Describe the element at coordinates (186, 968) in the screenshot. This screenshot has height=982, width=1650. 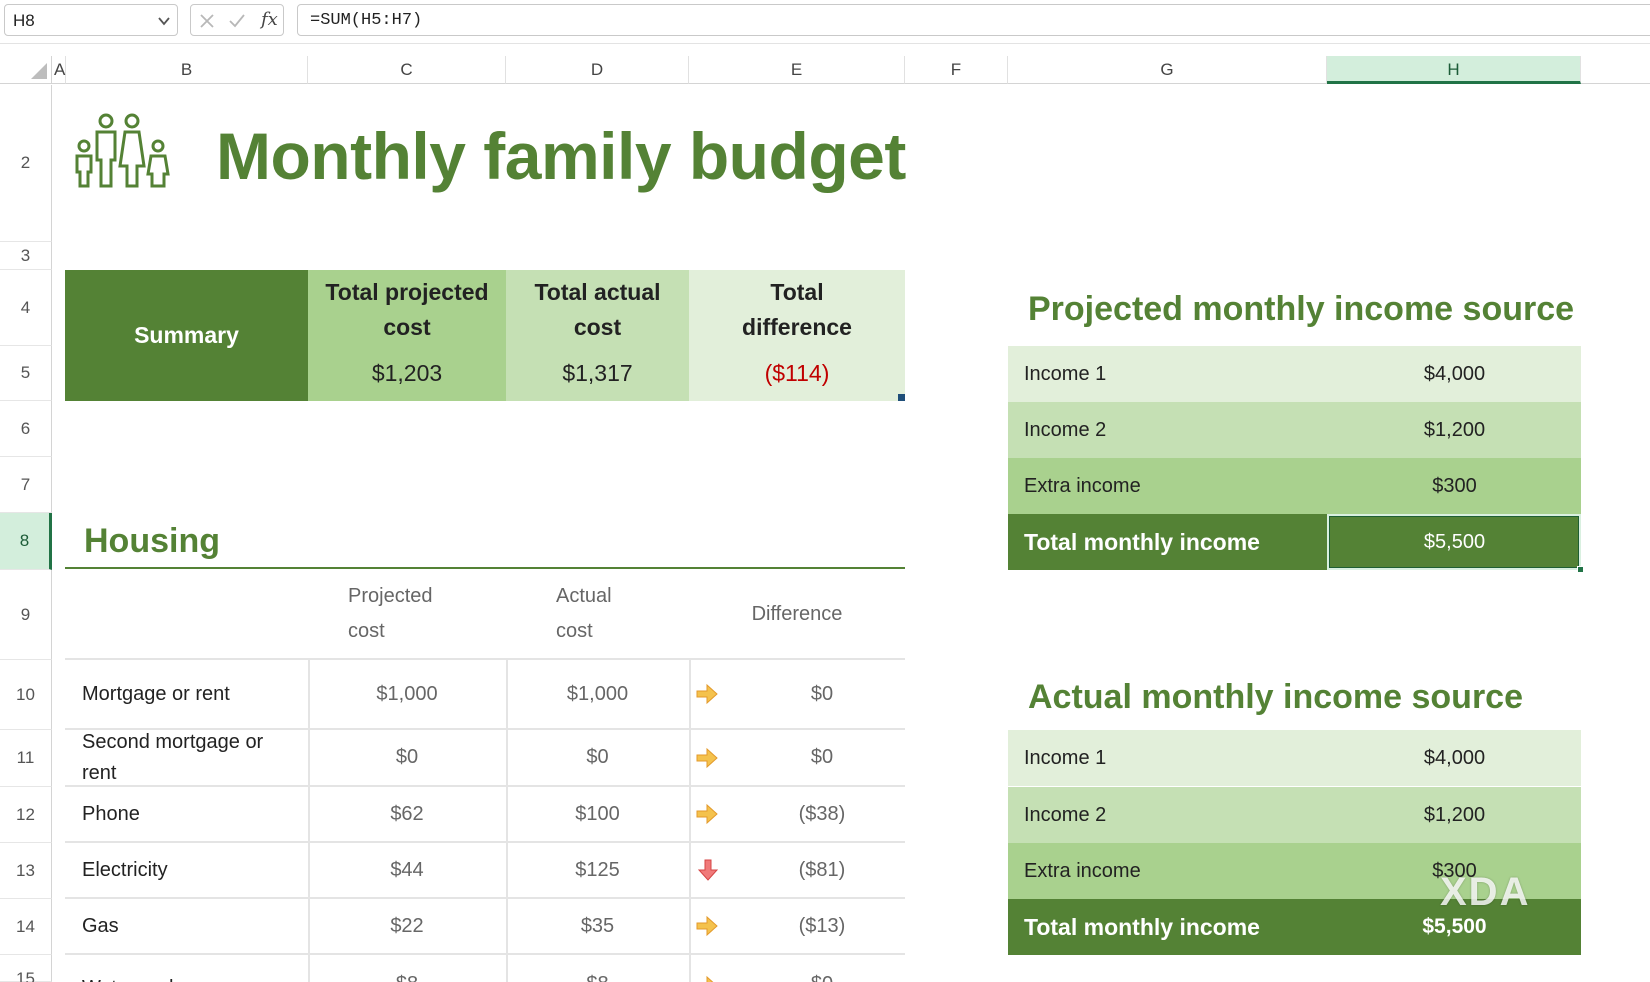
I see `housing-row-label: Water and sewer` at that location.